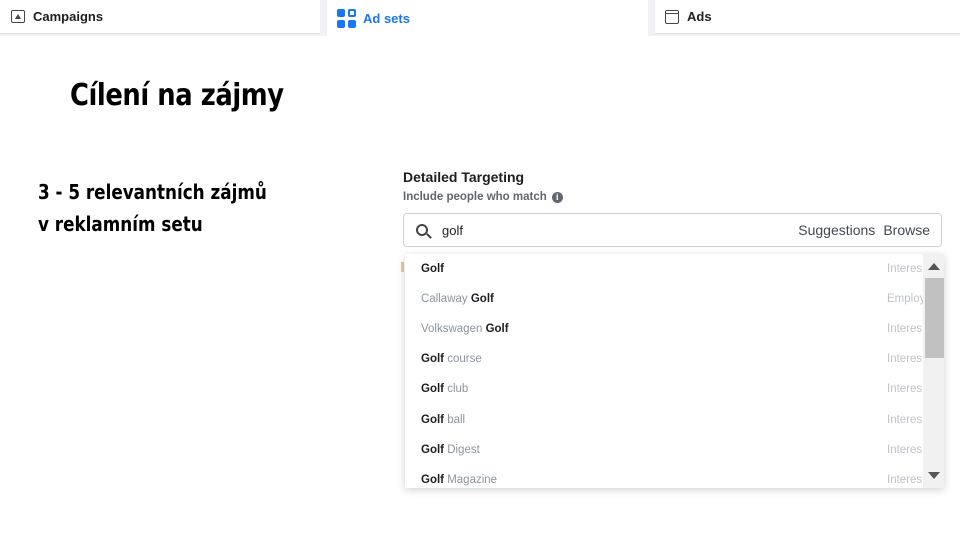 Image resolution: width=960 pixels, height=540 pixels. What do you see at coordinates (487, 18) in the screenshot?
I see `tab-ad-sets: Ad sets` at bounding box center [487, 18].